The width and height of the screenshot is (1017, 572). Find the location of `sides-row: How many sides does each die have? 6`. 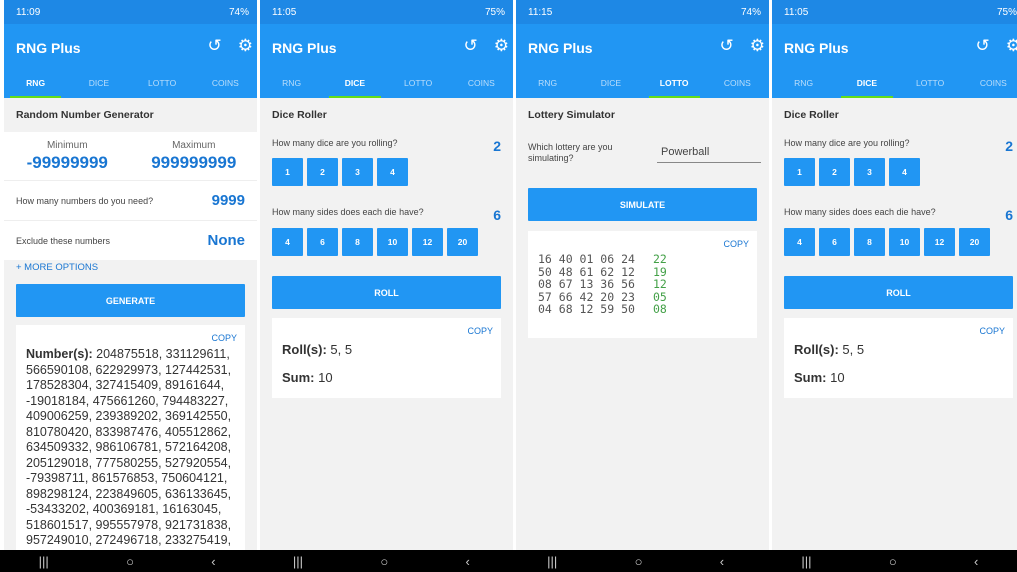

sides-row: How many sides does each die have? 6 is located at coordinates (898, 215).